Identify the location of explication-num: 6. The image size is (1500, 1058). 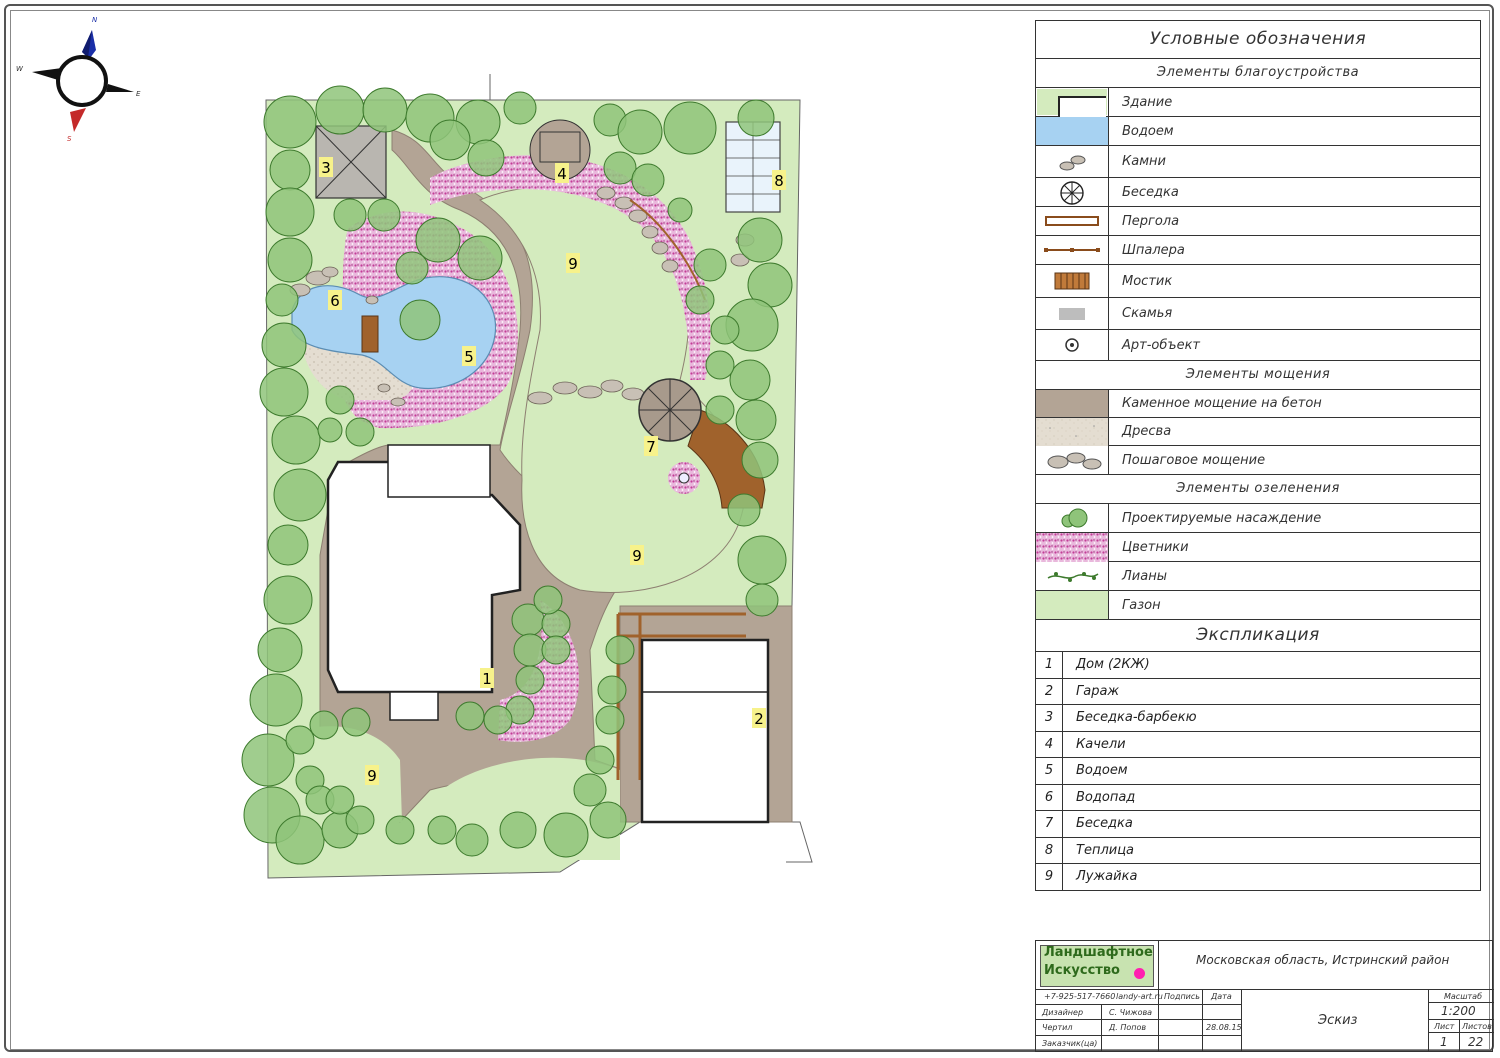
(1049, 797).